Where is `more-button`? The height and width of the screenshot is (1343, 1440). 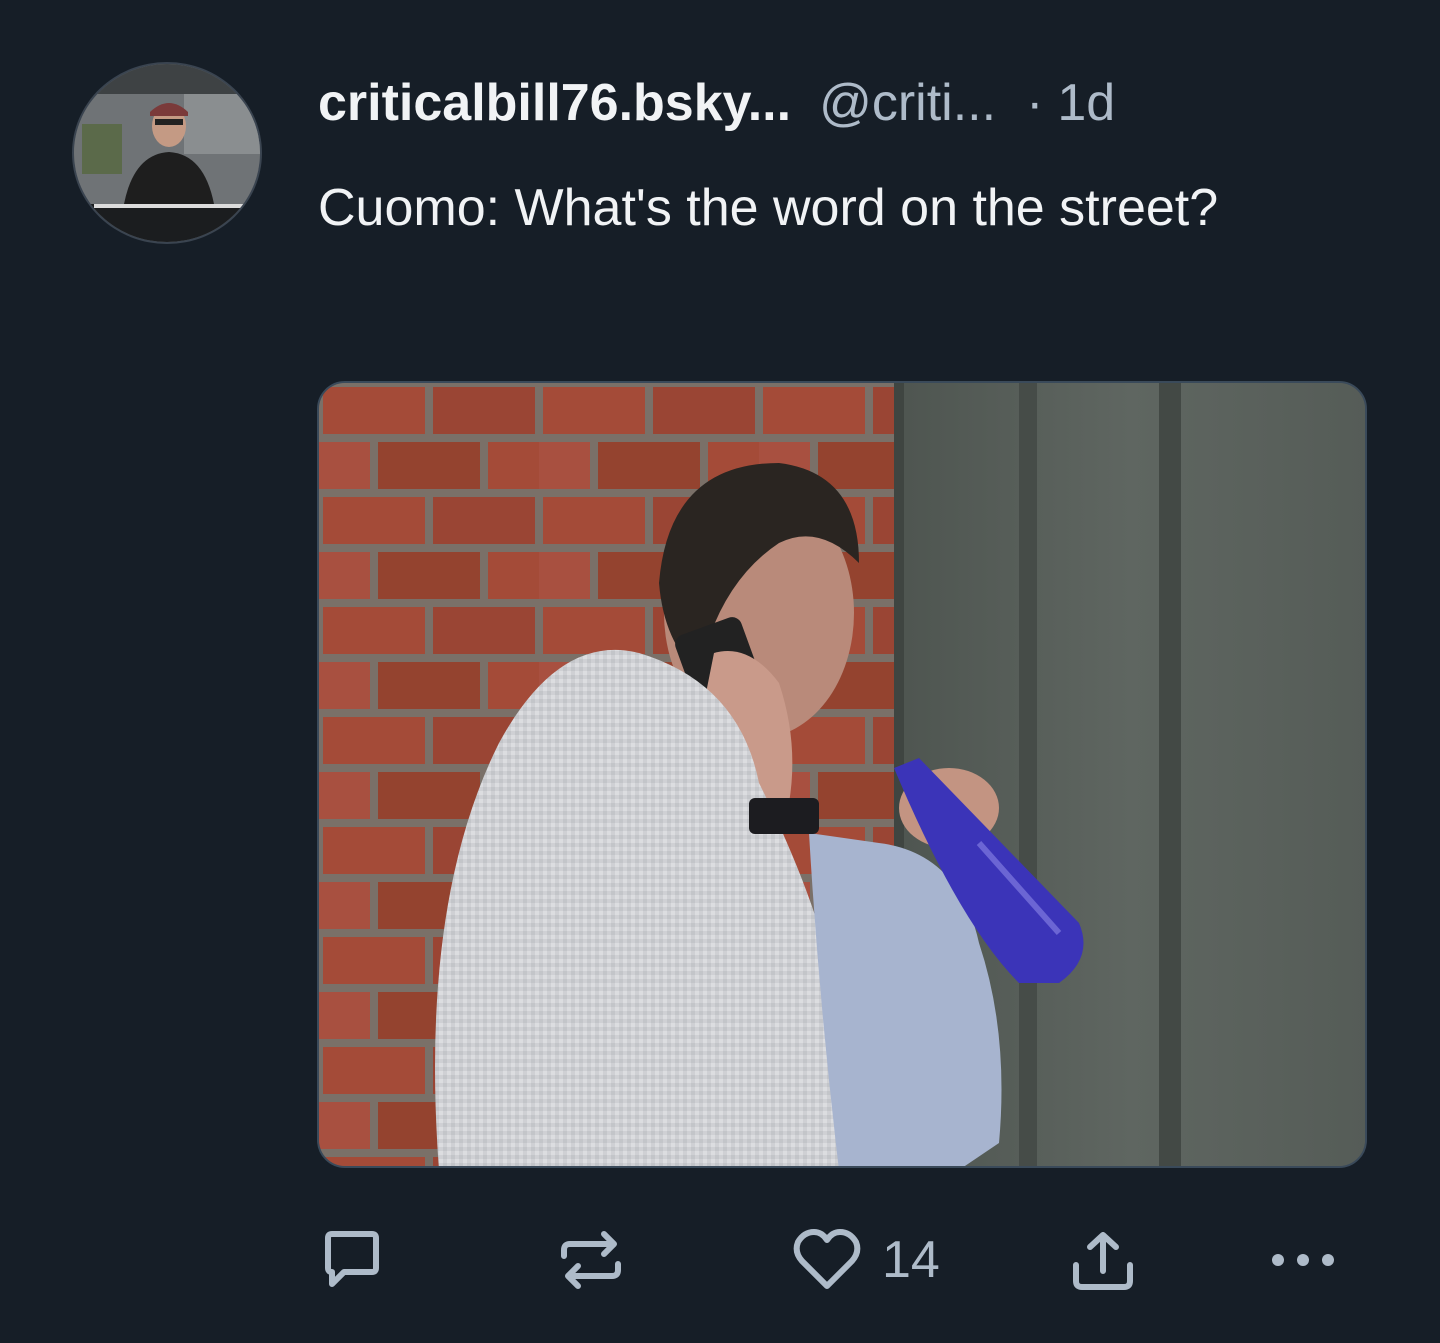 more-button is located at coordinates (1303, 1260).